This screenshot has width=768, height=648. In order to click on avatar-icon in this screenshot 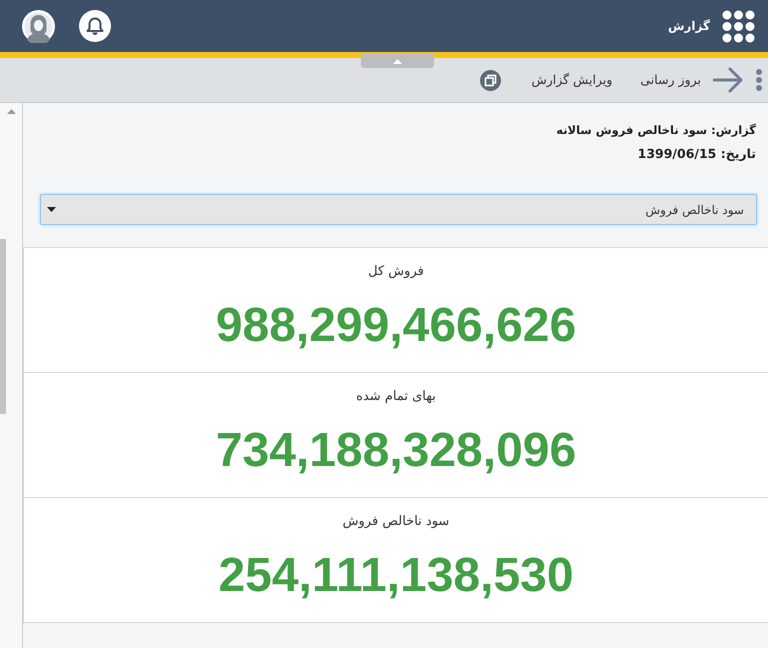, I will do `click(38, 26)`.